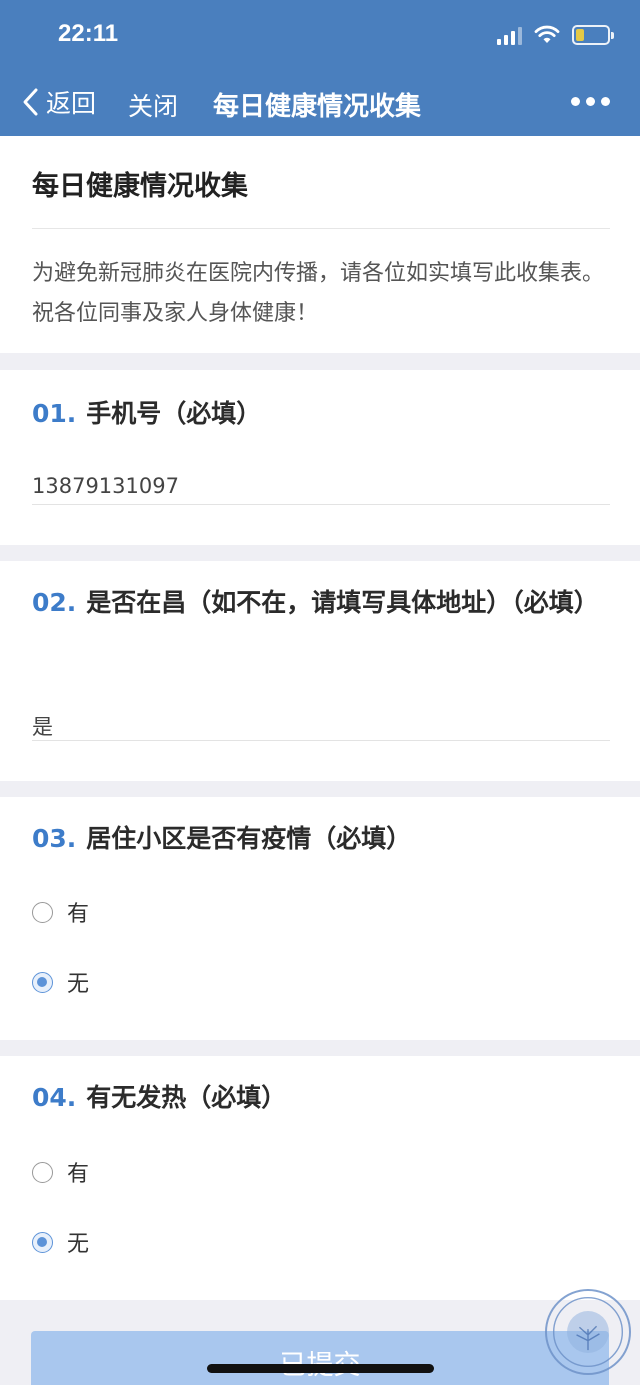 The width and height of the screenshot is (640, 1385). I want to click on form-title: 每日健康情况收集, so click(140, 186).